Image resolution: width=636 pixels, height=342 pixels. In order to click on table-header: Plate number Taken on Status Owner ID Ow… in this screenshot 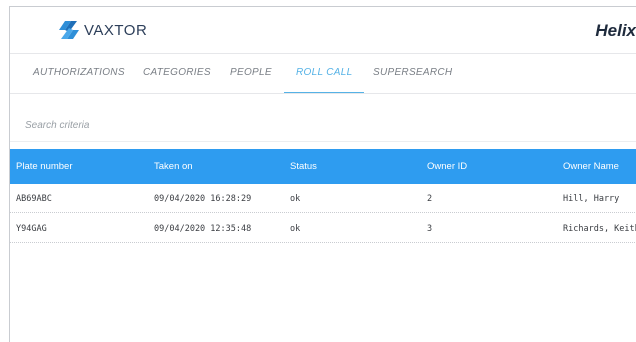, I will do `click(323, 166)`.